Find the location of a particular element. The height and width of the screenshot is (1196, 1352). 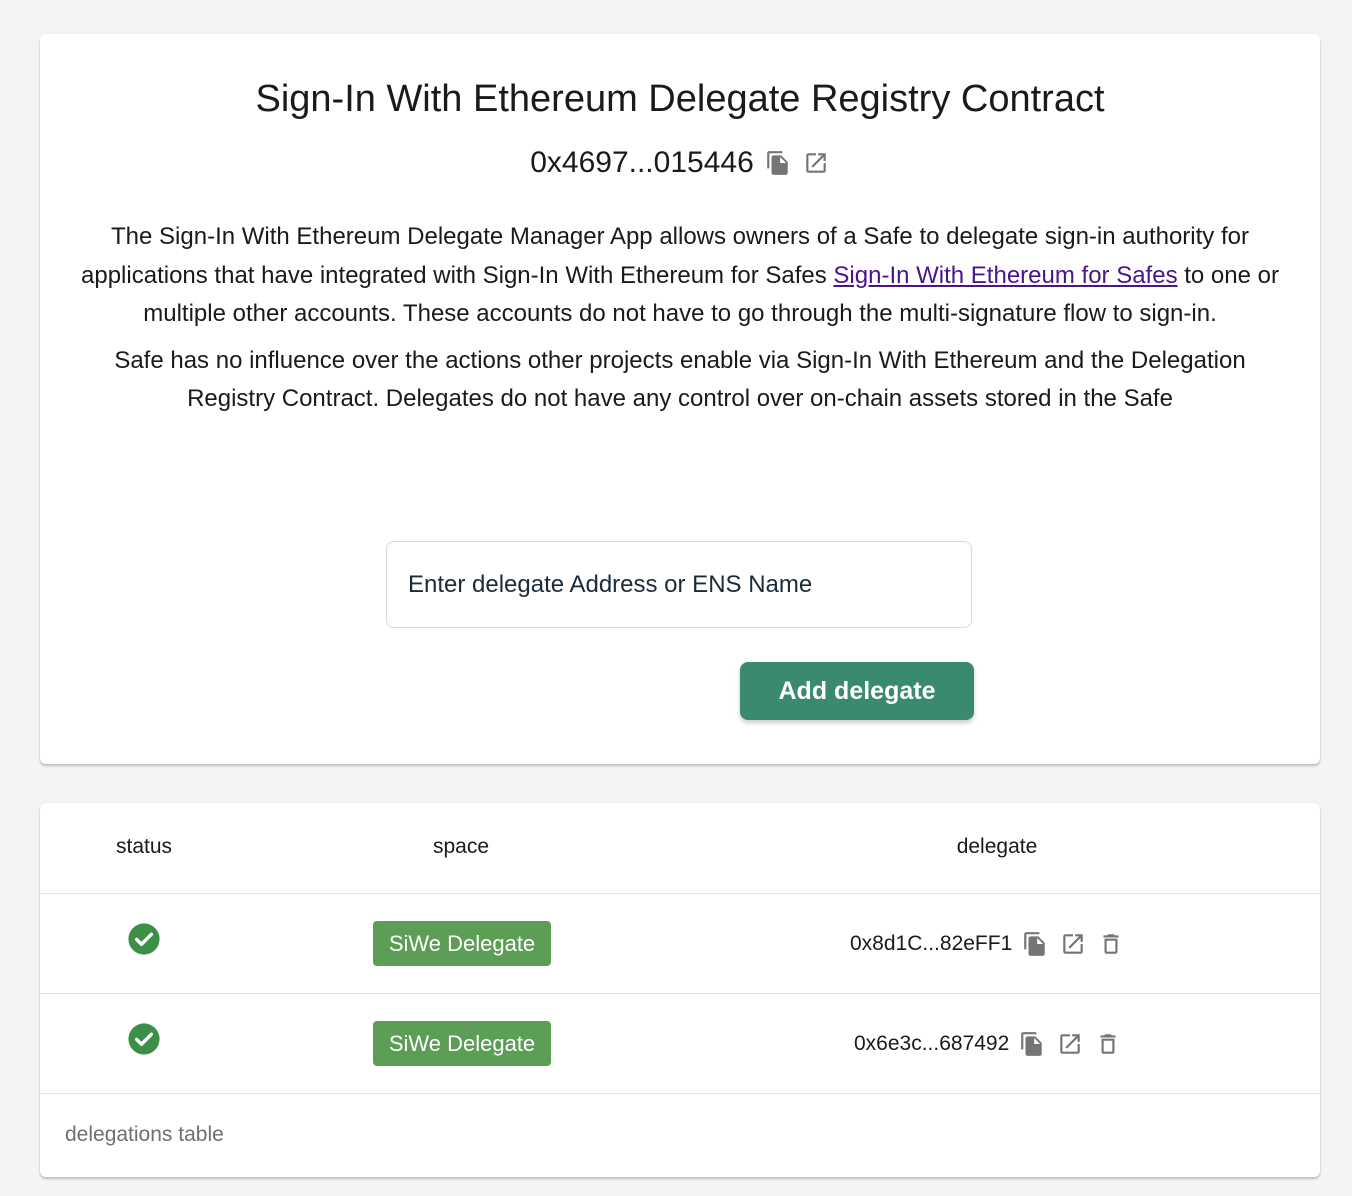

delegate-cell: 0x8d1C...82eFF1 is located at coordinates (988, 944).